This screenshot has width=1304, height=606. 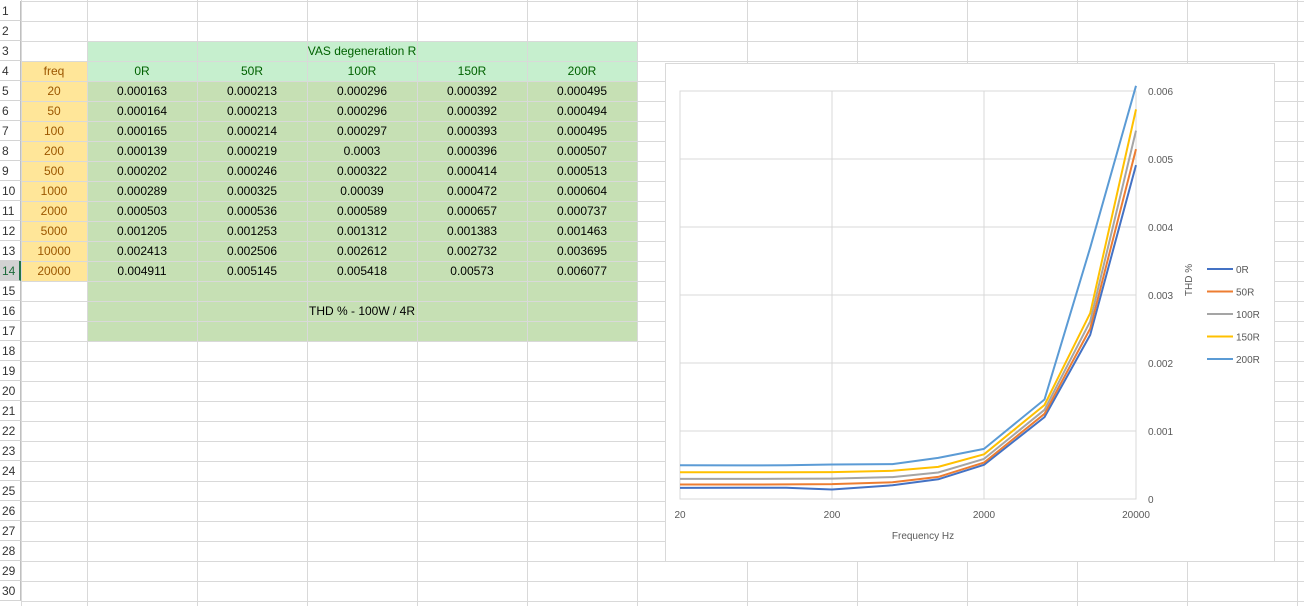 What do you see at coordinates (54, 231) in the screenshot?
I see `freq-cell: 5000` at bounding box center [54, 231].